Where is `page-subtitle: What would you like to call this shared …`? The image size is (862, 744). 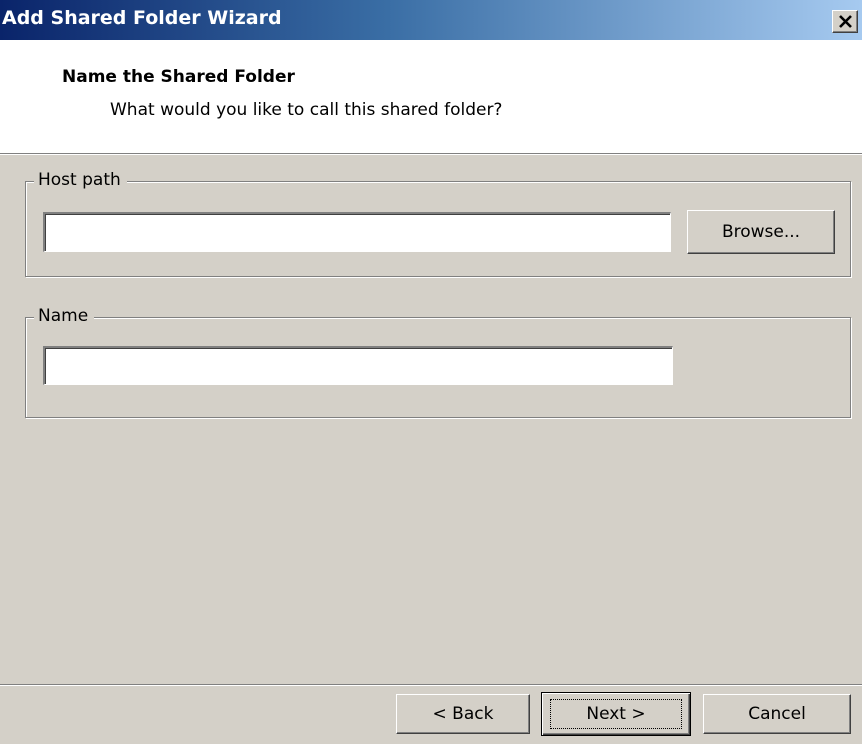 page-subtitle: What would you like to call this shared … is located at coordinates (306, 110).